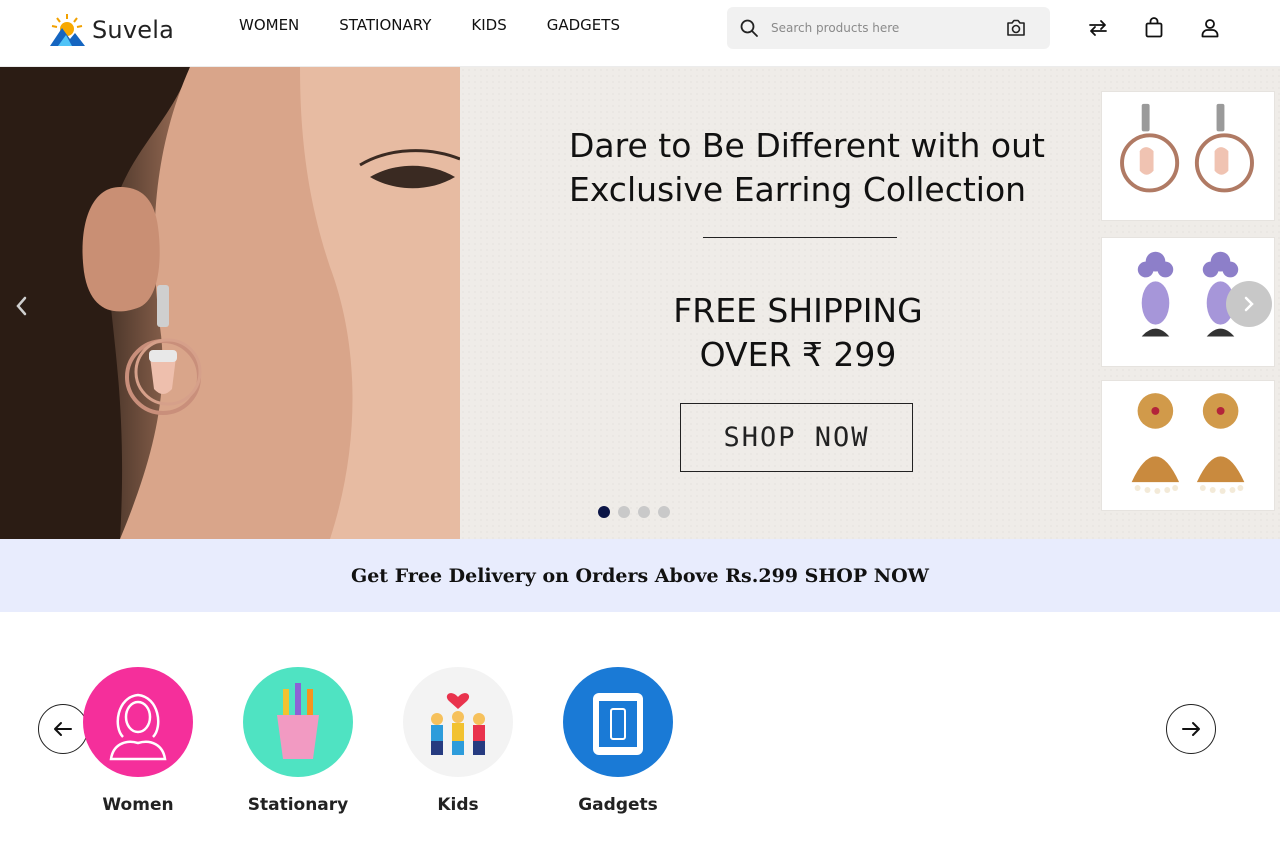 The height and width of the screenshot is (851, 1280). Describe the element at coordinates (640, 33) in the screenshot. I see `site-header: Suvela WOMEN STATIONARY KIDS GADGETS` at that location.